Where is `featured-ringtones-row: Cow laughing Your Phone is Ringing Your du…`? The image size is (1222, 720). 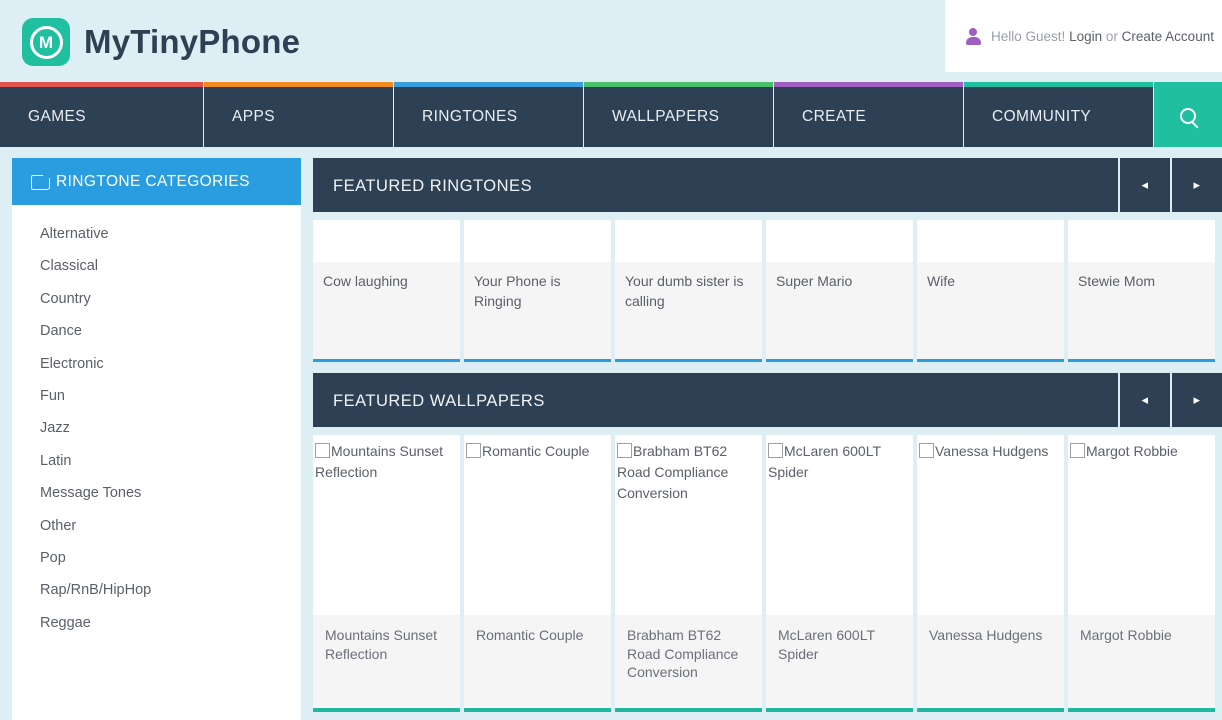
featured-ringtones-row: Cow laughing Your Phone is Ringing Your du… is located at coordinates (767, 291).